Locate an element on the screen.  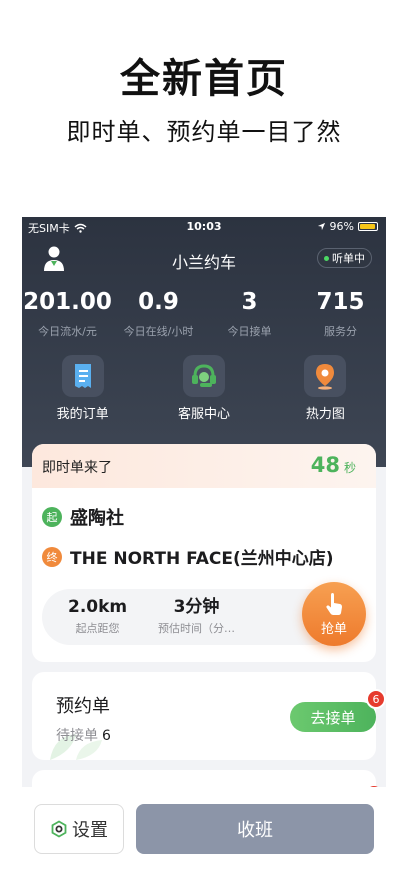
shortcut-my-orders: 我的订单 is located at coordinates (82, 388).